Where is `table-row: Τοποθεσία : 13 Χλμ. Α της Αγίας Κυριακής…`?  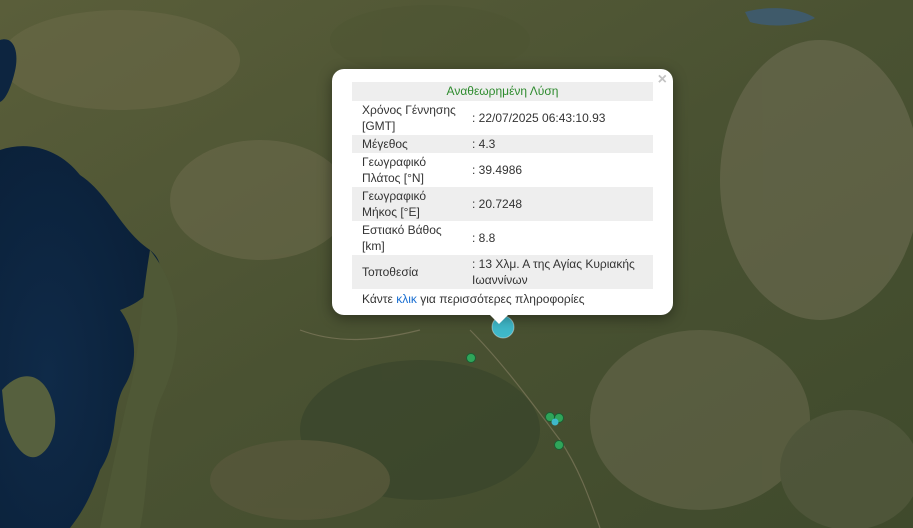
table-row: Τοποθεσία : 13 Χλμ. Α της Αγίας Κυριακής… is located at coordinates (502, 272).